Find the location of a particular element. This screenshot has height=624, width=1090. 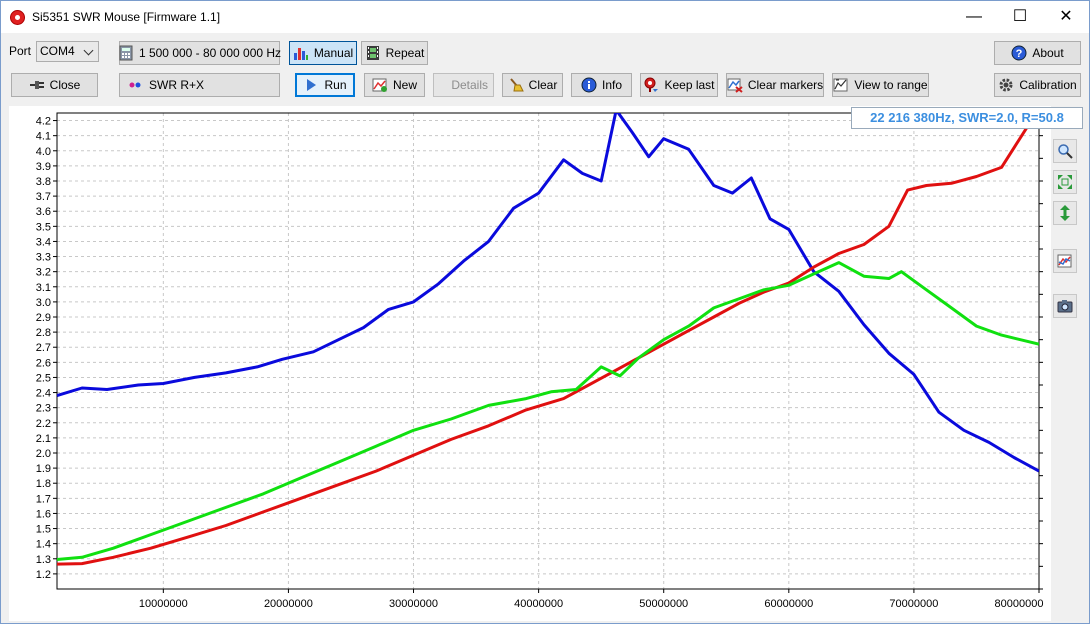

y-left-tick-label: 2.0 is located at coordinates (43, 454).